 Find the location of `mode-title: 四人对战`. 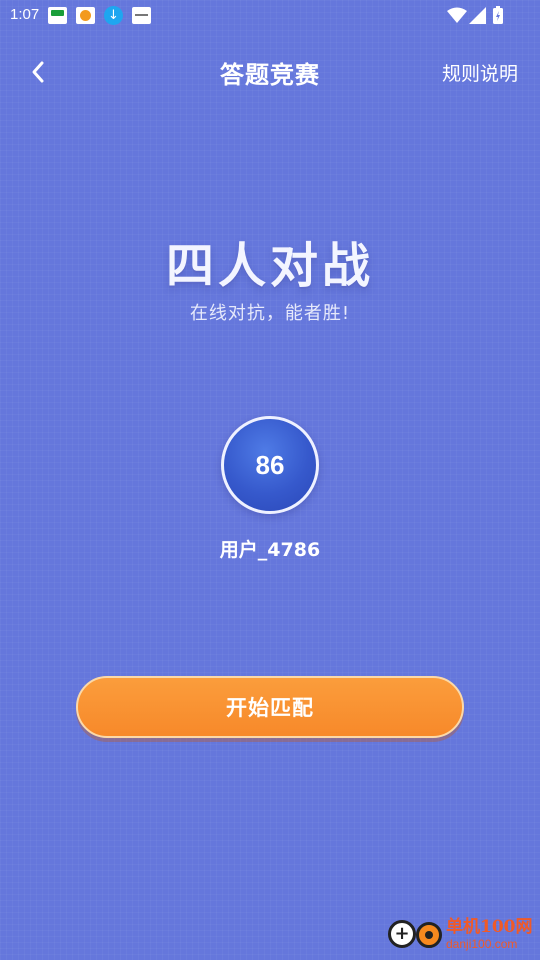

mode-title: 四人对战 is located at coordinates (269, 266).